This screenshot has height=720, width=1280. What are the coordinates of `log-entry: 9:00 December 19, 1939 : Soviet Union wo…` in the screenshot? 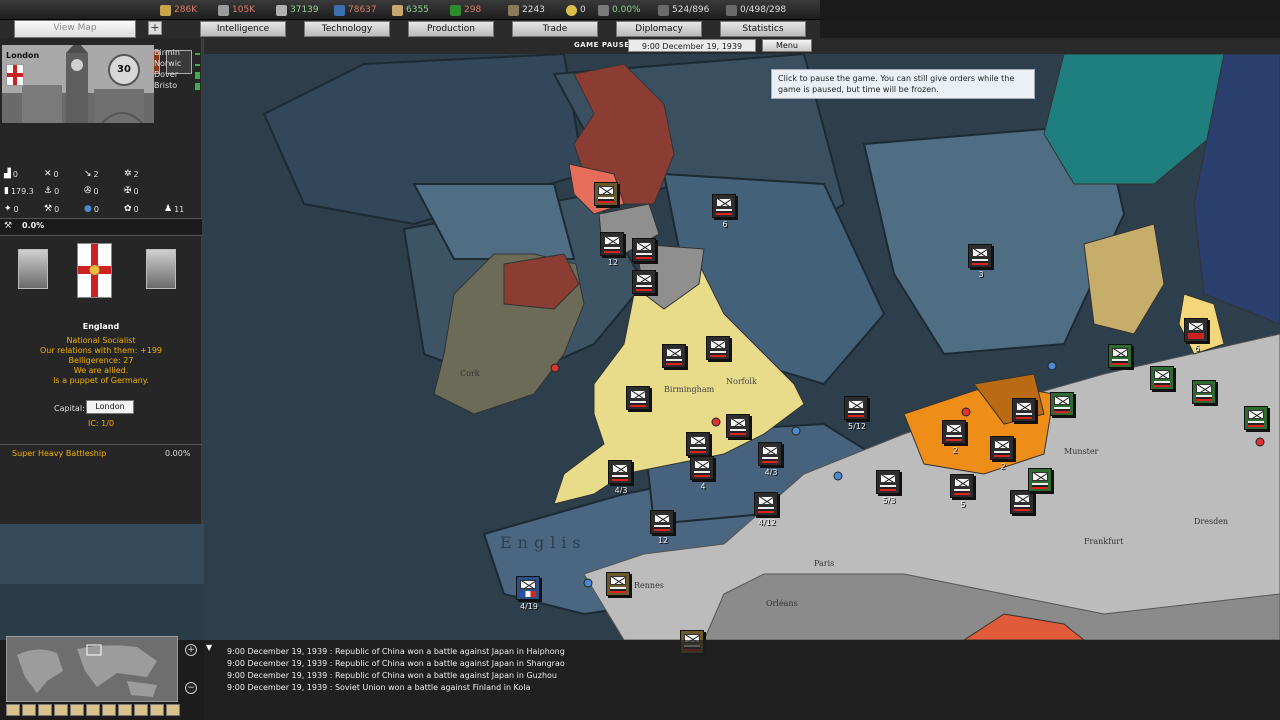 It's located at (378, 687).